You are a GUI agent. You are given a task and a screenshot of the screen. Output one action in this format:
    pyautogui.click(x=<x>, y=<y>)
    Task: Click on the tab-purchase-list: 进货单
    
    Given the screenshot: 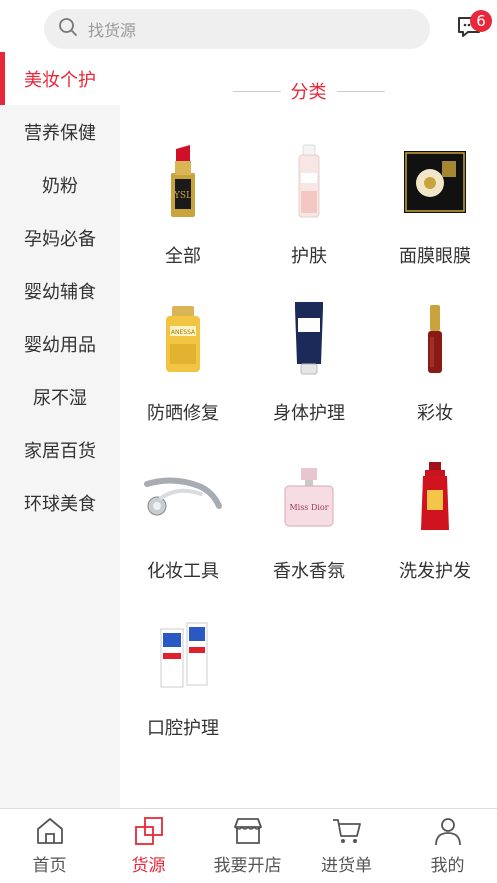 What is the action you would take?
    pyautogui.click(x=346, y=846)
    